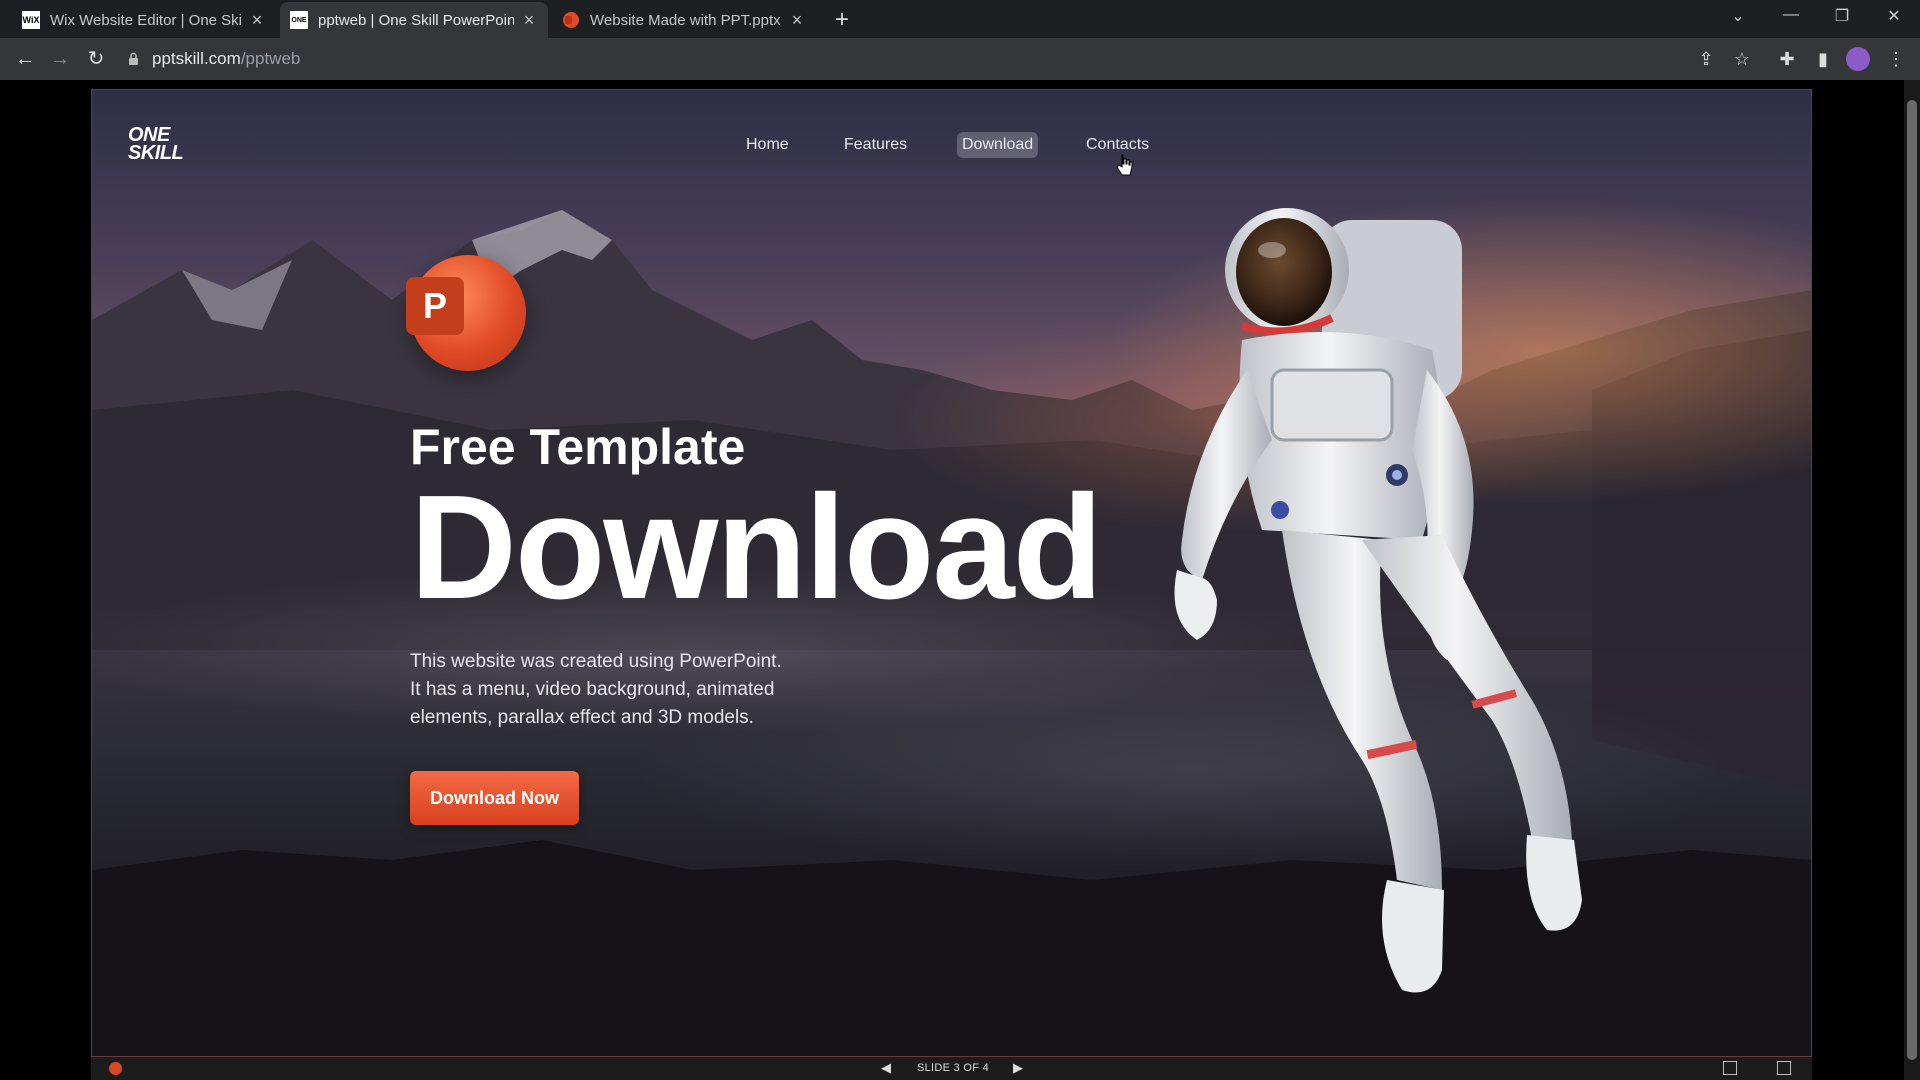 The width and height of the screenshot is (1920, 1080). I want to click on tab-title: Wix Website Editor | One Skill Po, so click(146, 20).